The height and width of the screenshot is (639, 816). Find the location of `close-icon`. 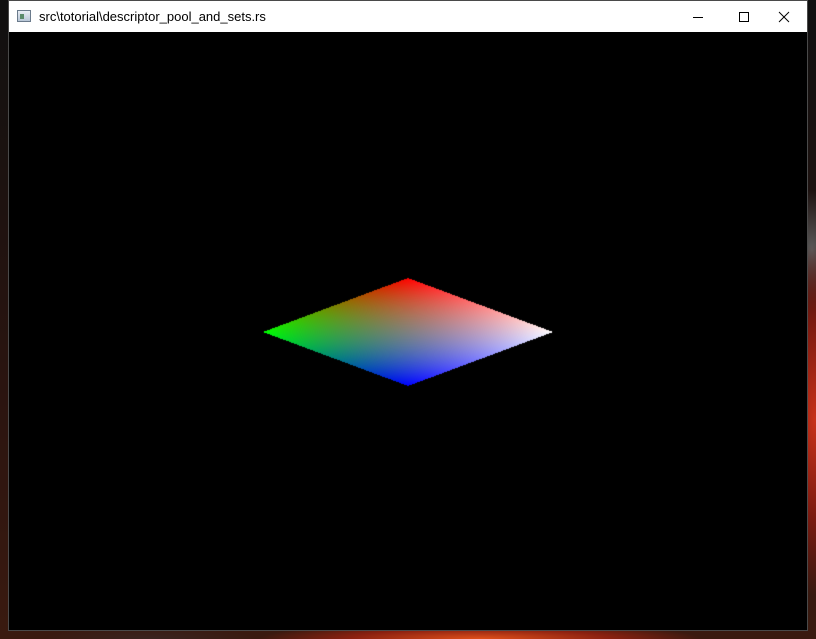

close-icon is located at coordinates (784, 16).